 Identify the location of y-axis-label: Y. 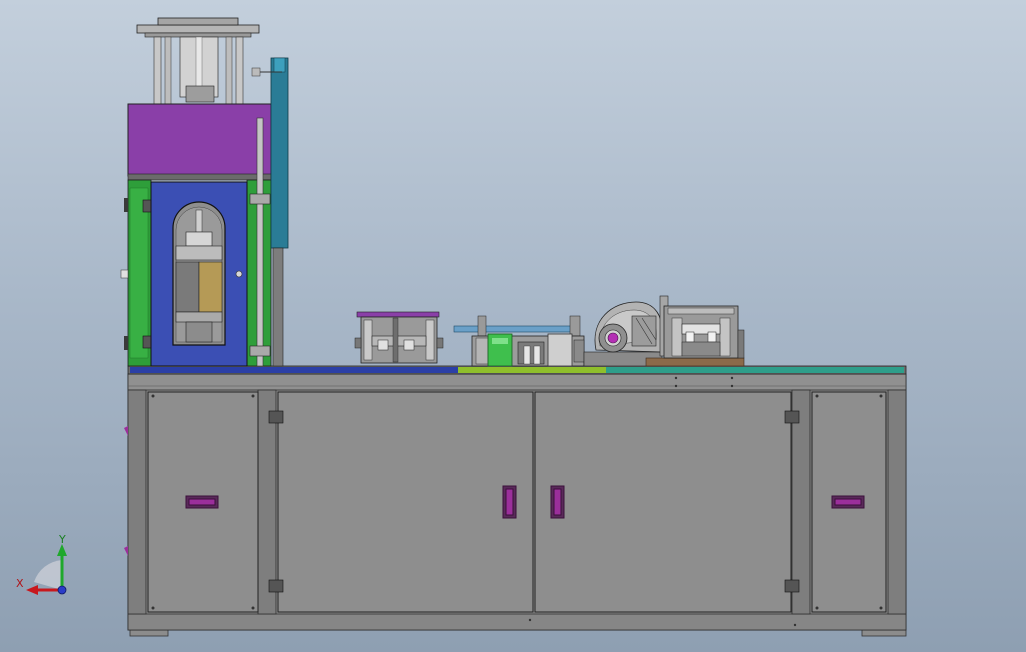
(62, 539).